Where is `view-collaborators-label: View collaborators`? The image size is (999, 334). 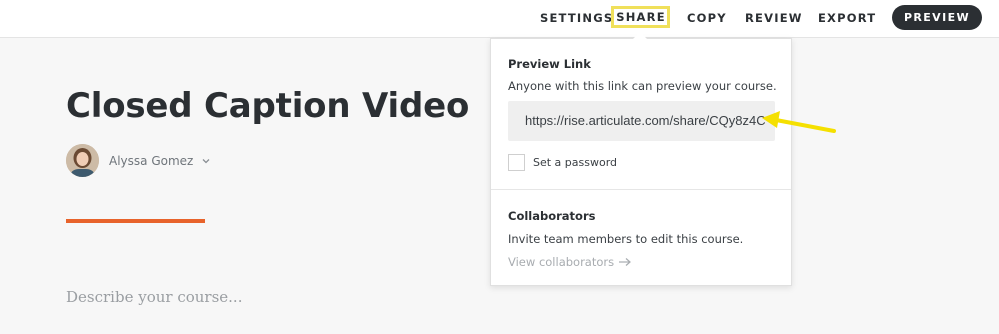 view-collaborators-label: View collaborators is located at coordinates (561, 262).